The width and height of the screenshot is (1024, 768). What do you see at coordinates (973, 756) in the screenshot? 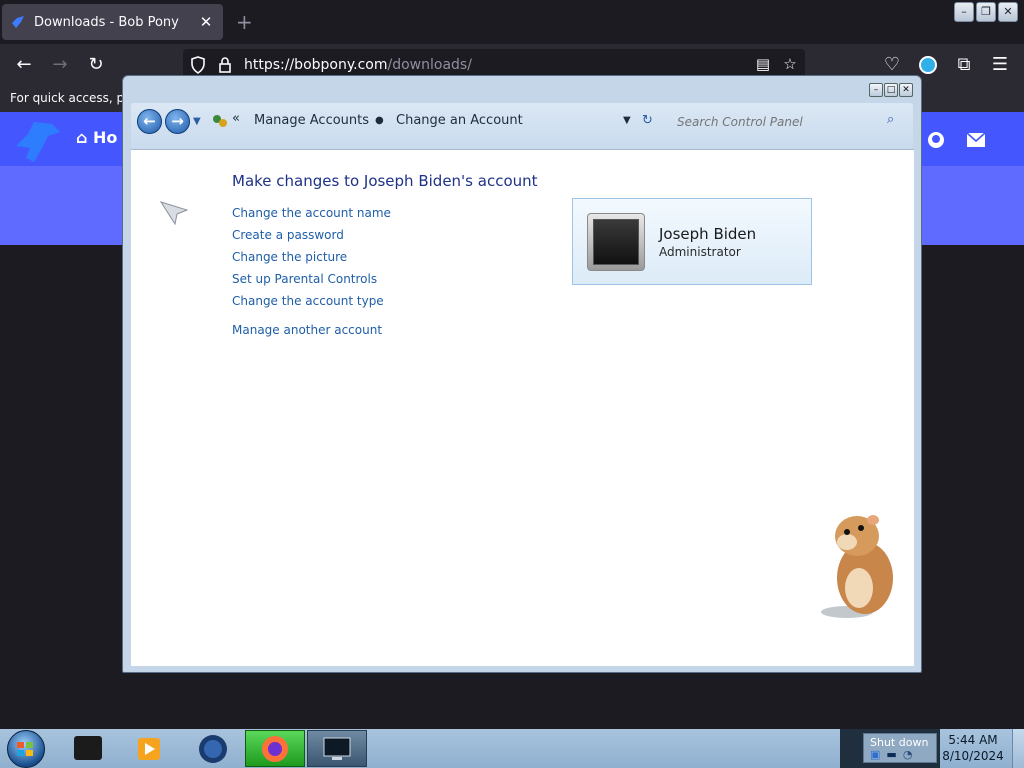
I see `clock-date: 8/10/2024` at bounding box center [973, 756].